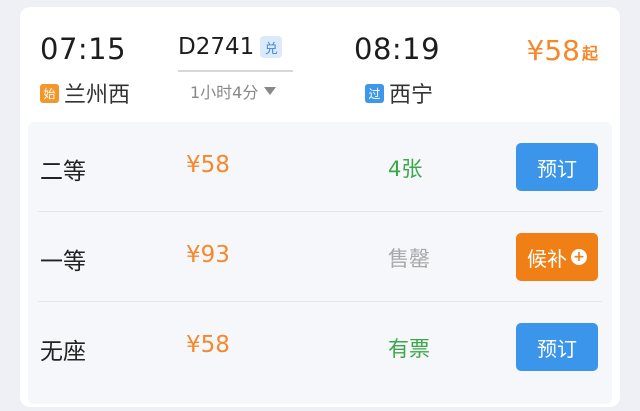 The width and height of the screenshot is (640, 411). I want to click on lowest-price-amount: ¥58, so click(553, 50).